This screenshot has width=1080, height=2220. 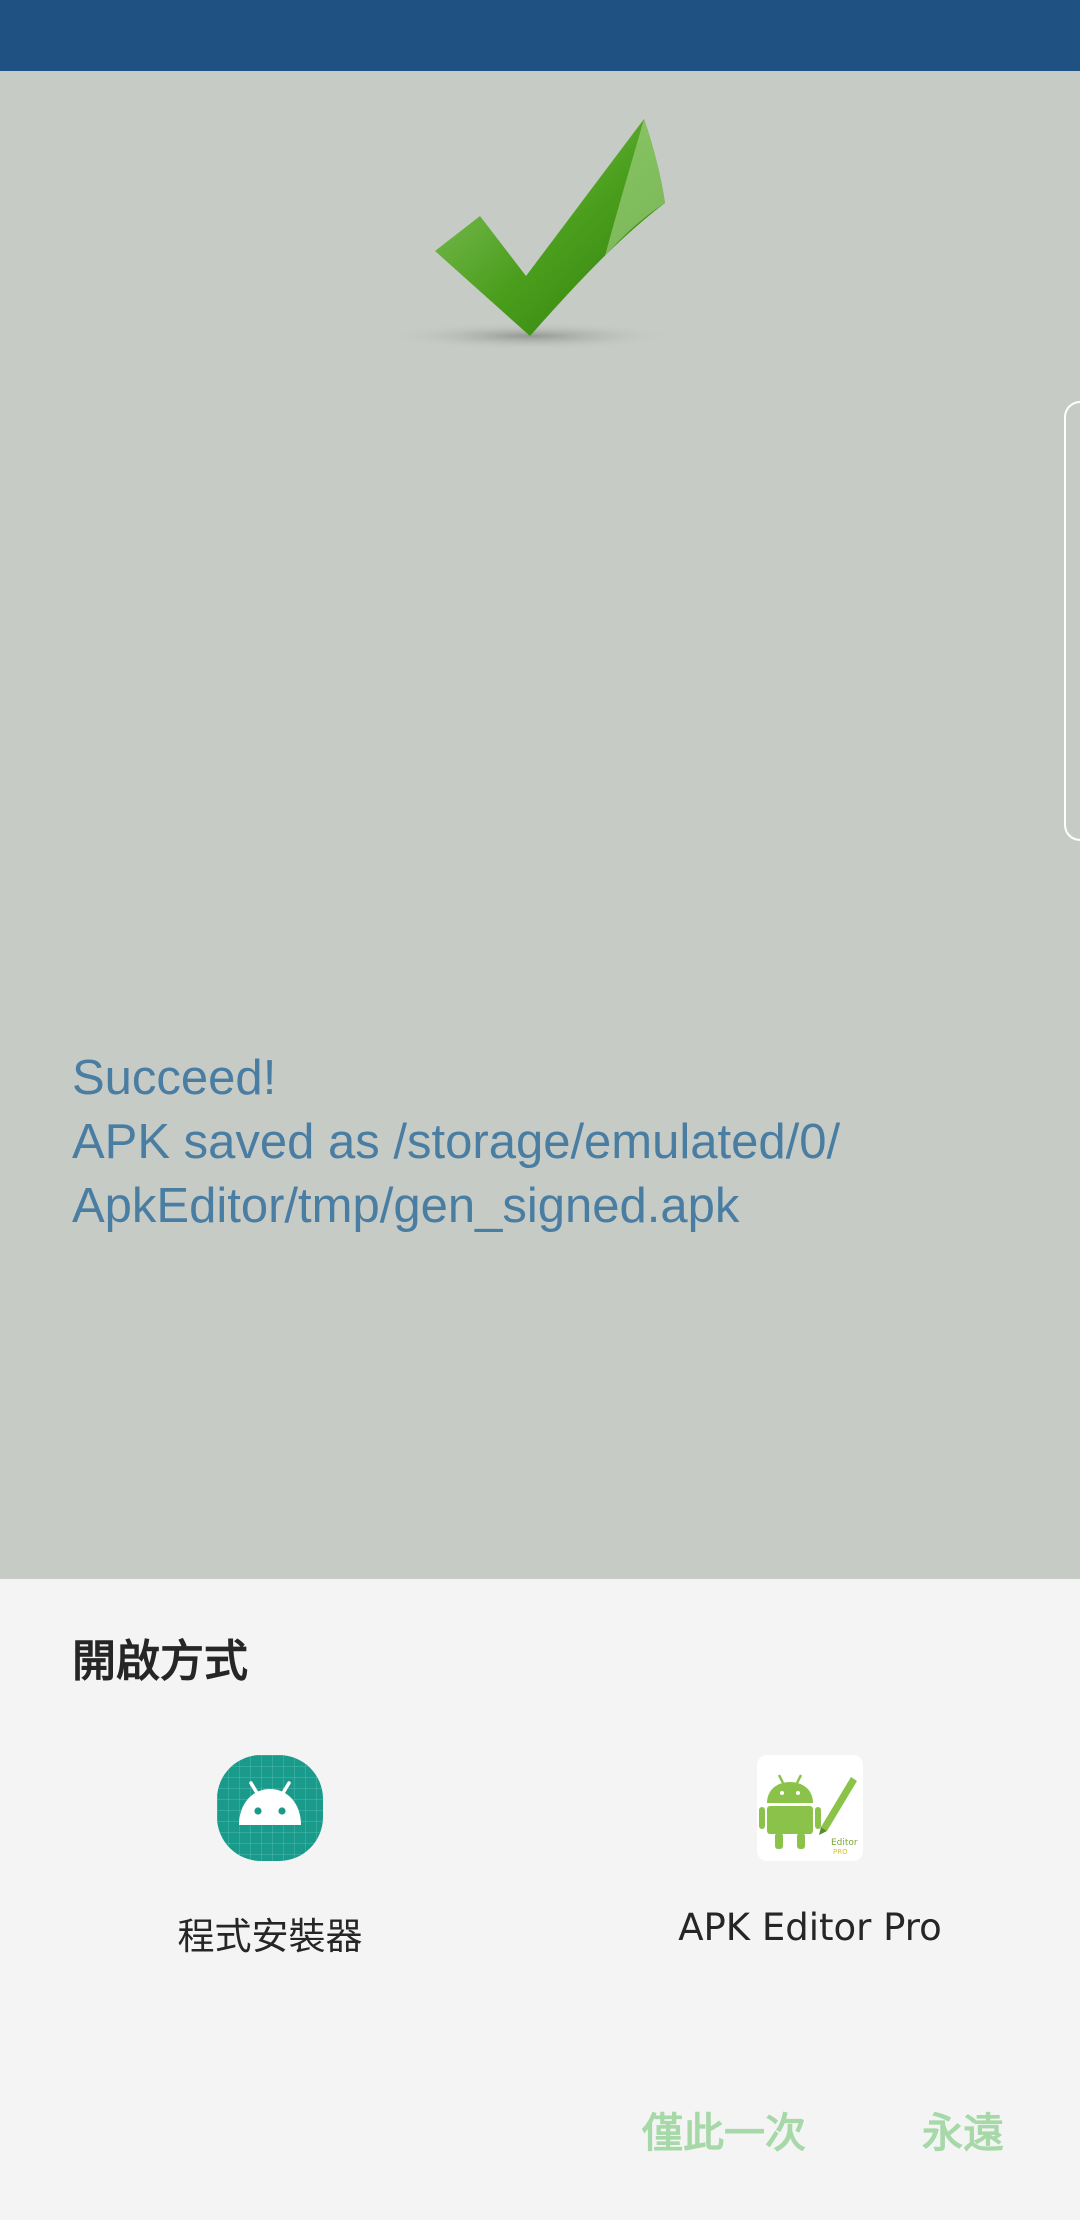 What do you see at coordinates (270, 1870) in the screenshot?
I see `app-option-installer: 程式安裝器` at bounding box center [270, 1870].